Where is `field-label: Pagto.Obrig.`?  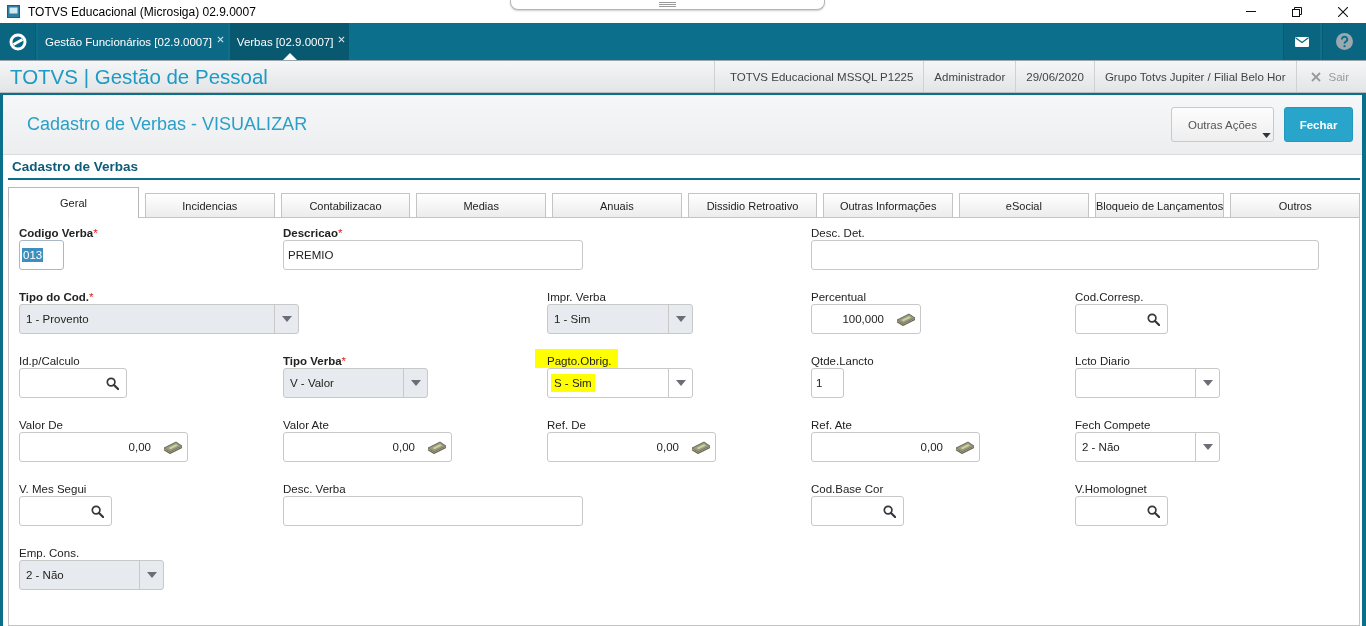 field-label: Pagto.Obrig. is located at coordinates (576, 358).